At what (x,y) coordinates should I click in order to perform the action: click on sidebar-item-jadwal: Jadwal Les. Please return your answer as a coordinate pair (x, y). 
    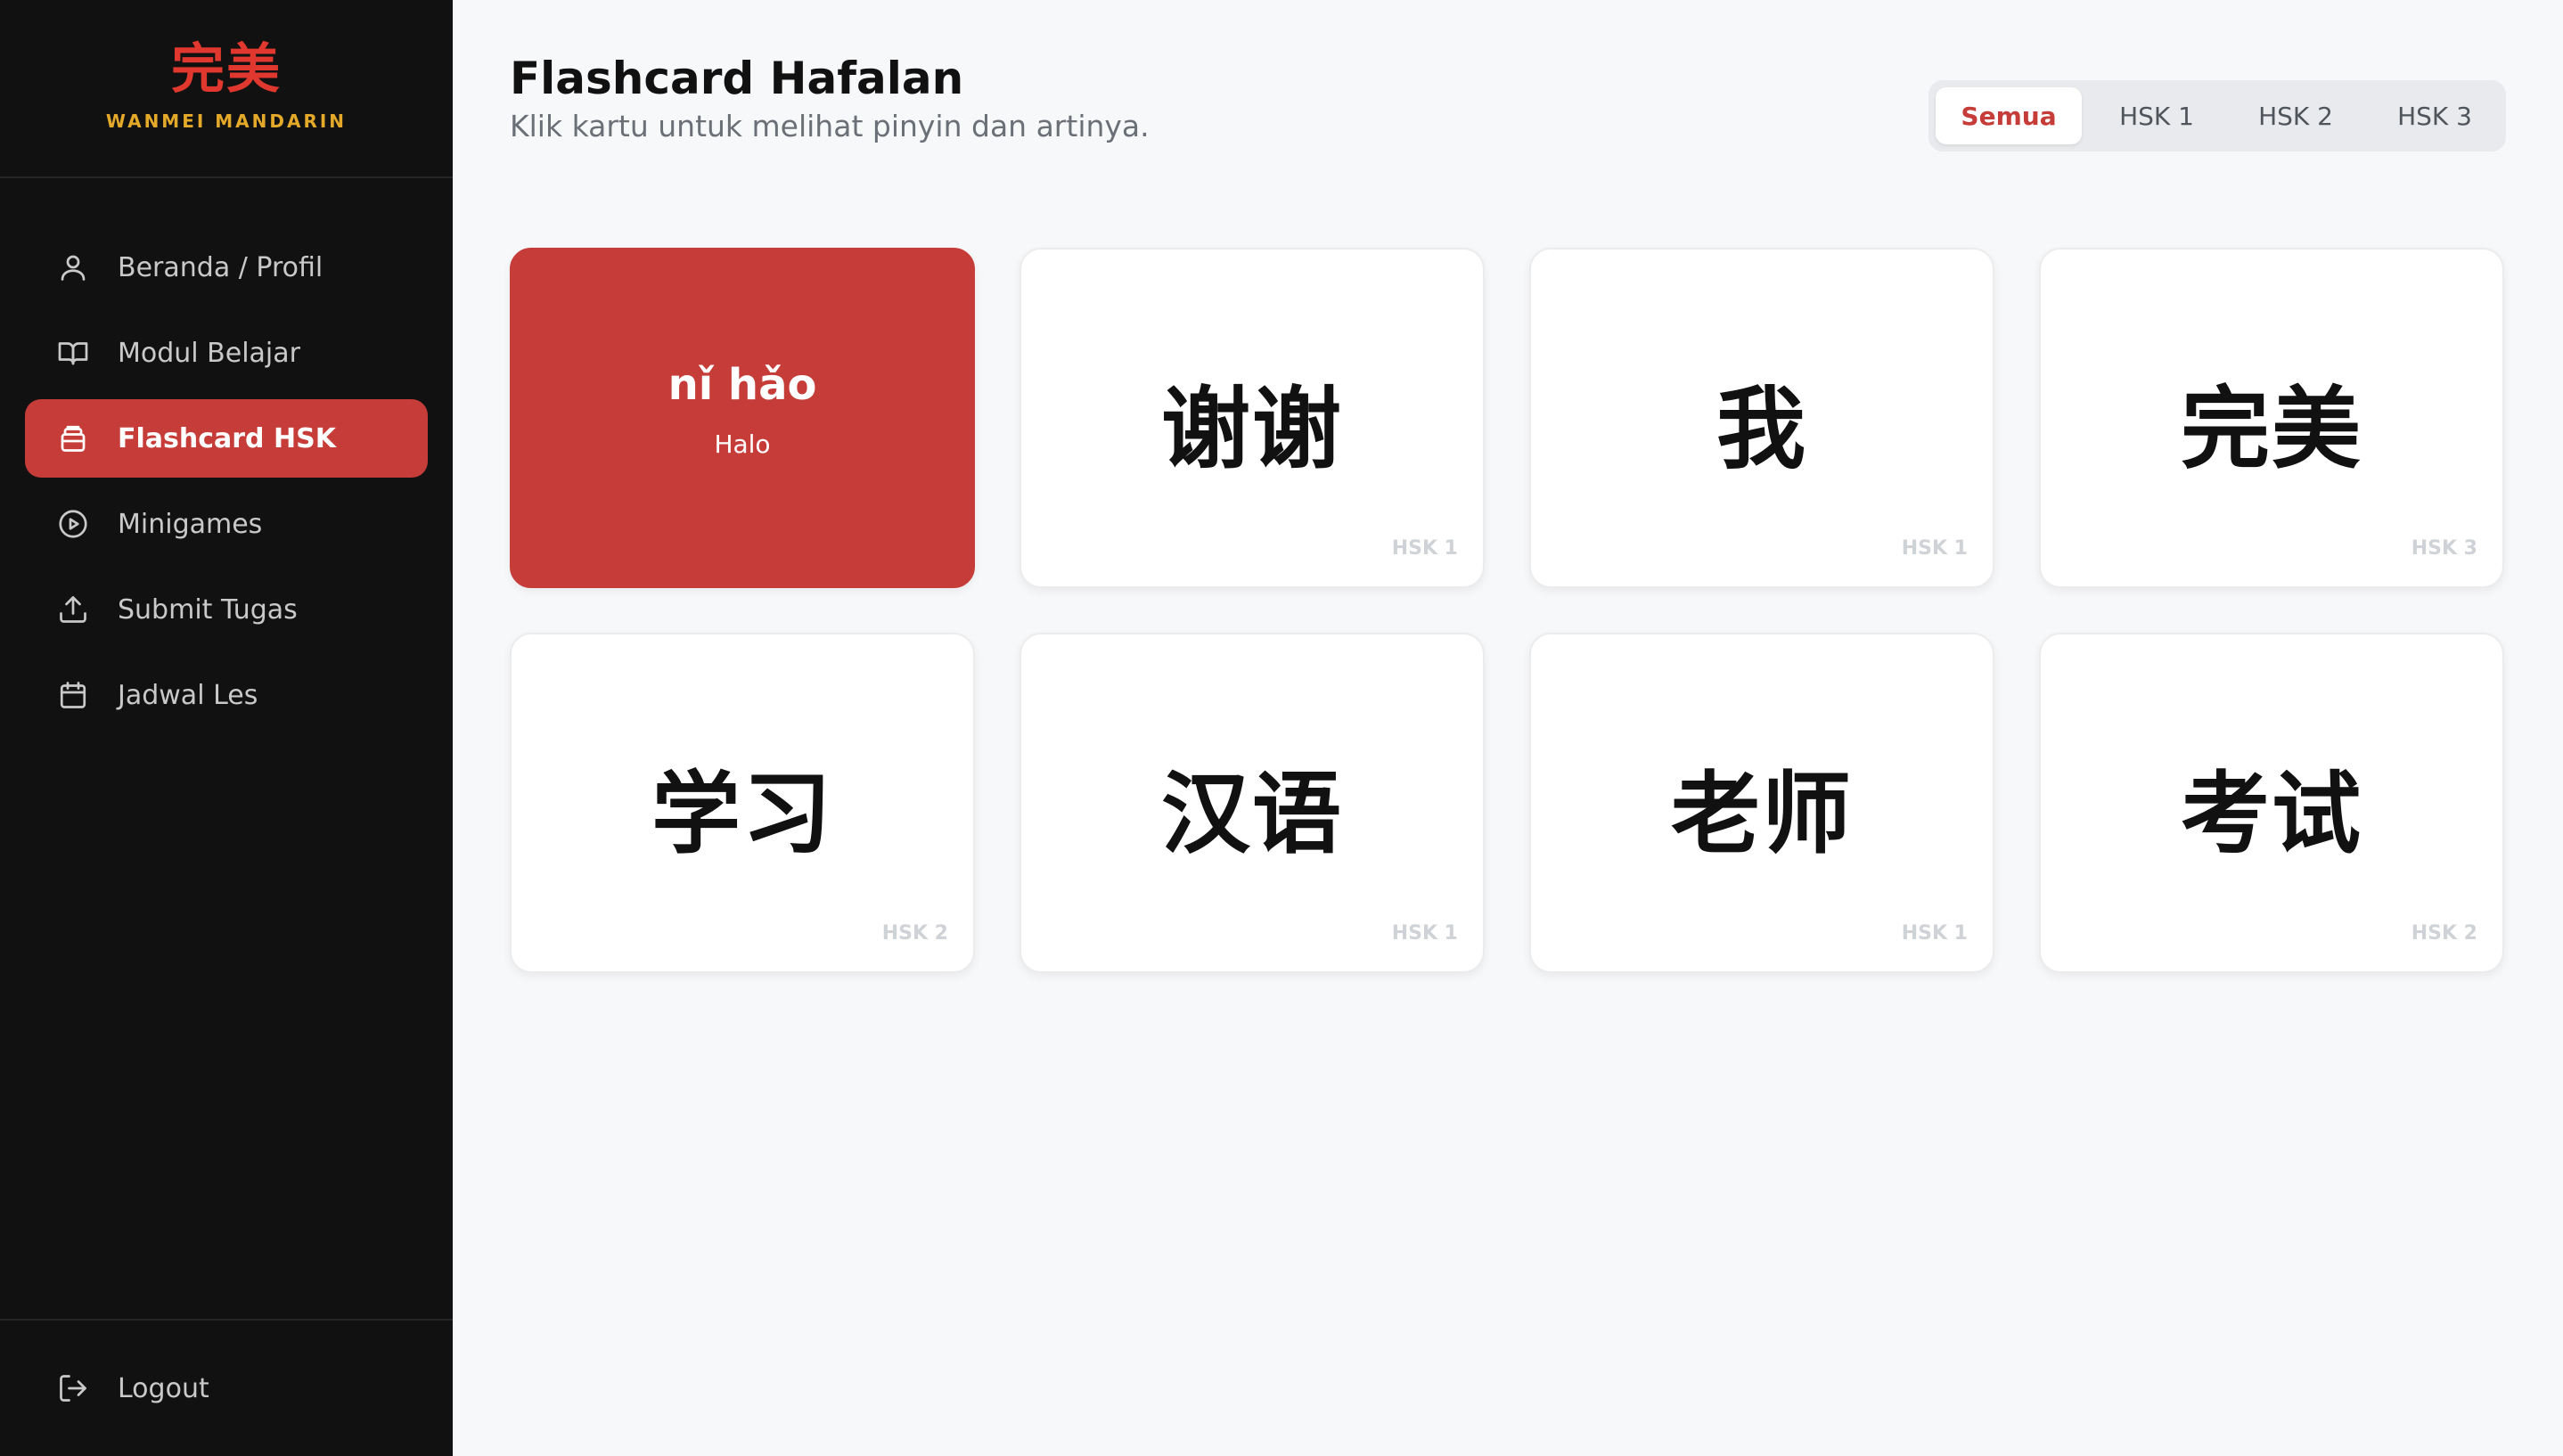
    Looking at the image, I should click on (226, 695).